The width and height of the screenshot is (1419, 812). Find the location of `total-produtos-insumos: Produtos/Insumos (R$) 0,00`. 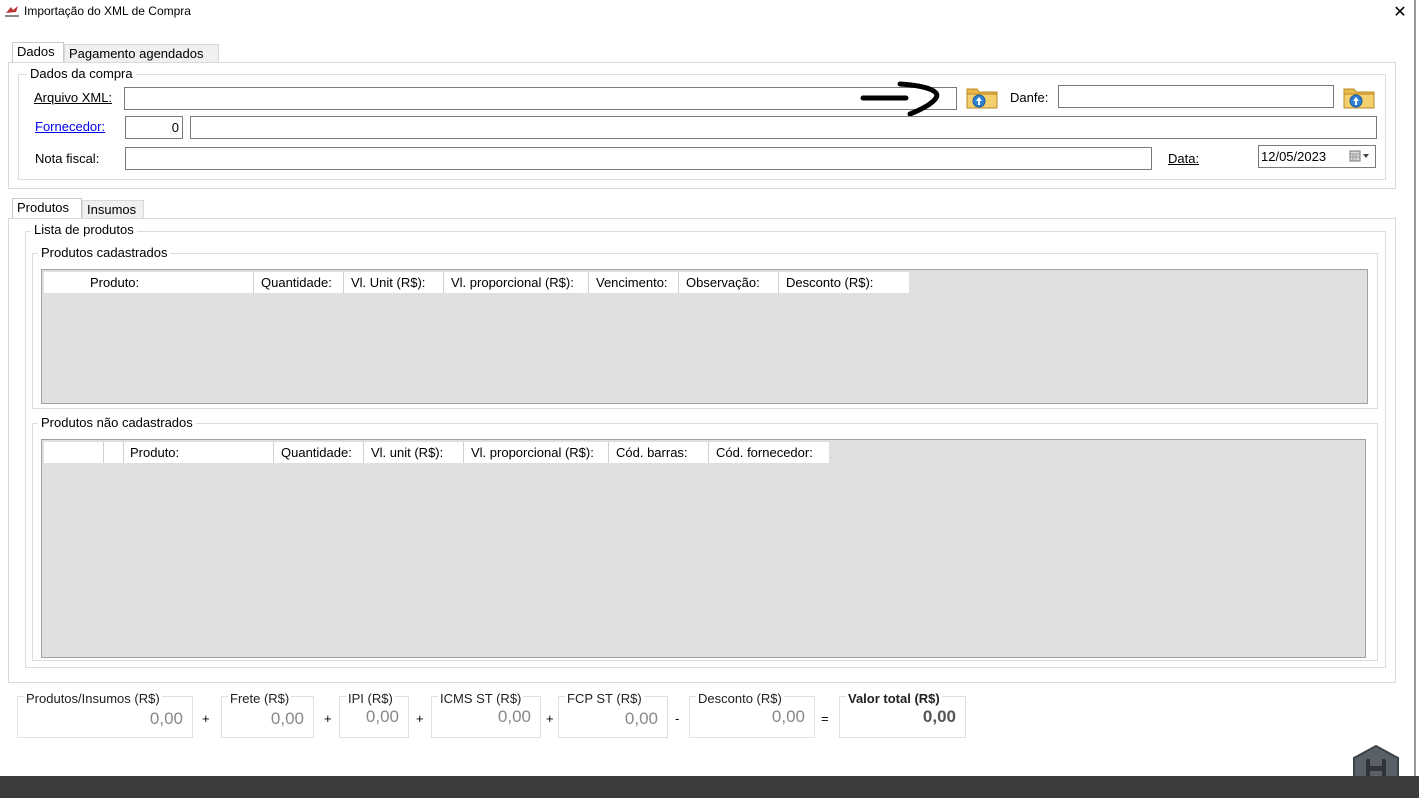

total-produtos-insumos: Produtos/Insumos (R$) 0,00 is located at coordinates (105, 714).